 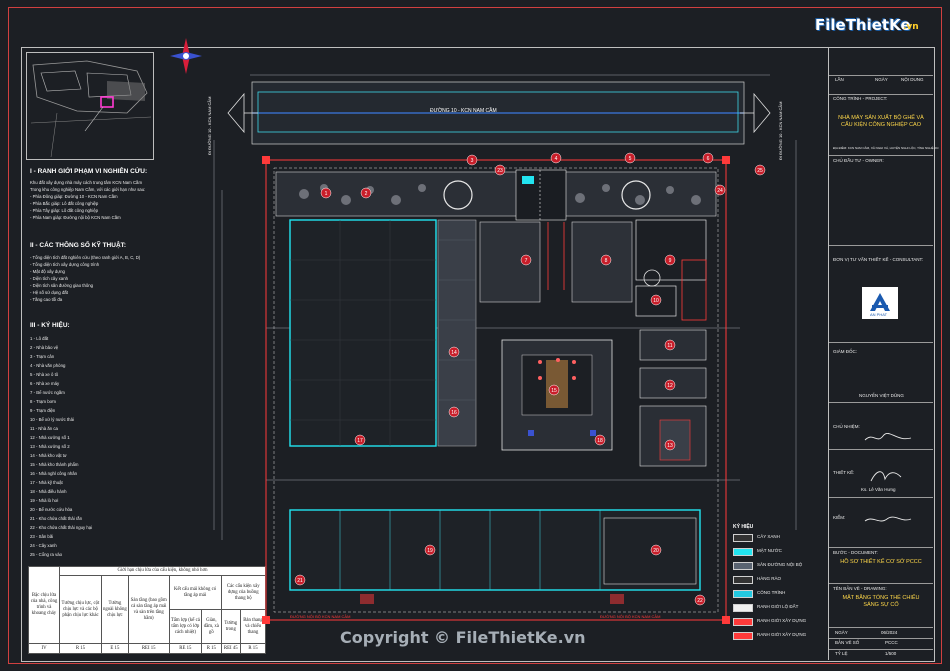 What do you see at coordinates (56, 518) in the screenshot?
I see `symbol-item: 21 - Kho chứa chất thải rắn` at bounding box center [56, 518].